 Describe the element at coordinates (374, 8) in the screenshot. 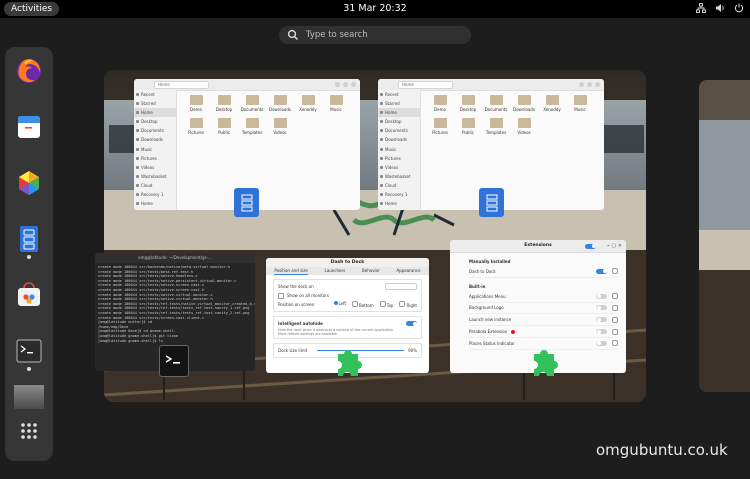

I see `clock: 31 Mar 20:32` at that location.